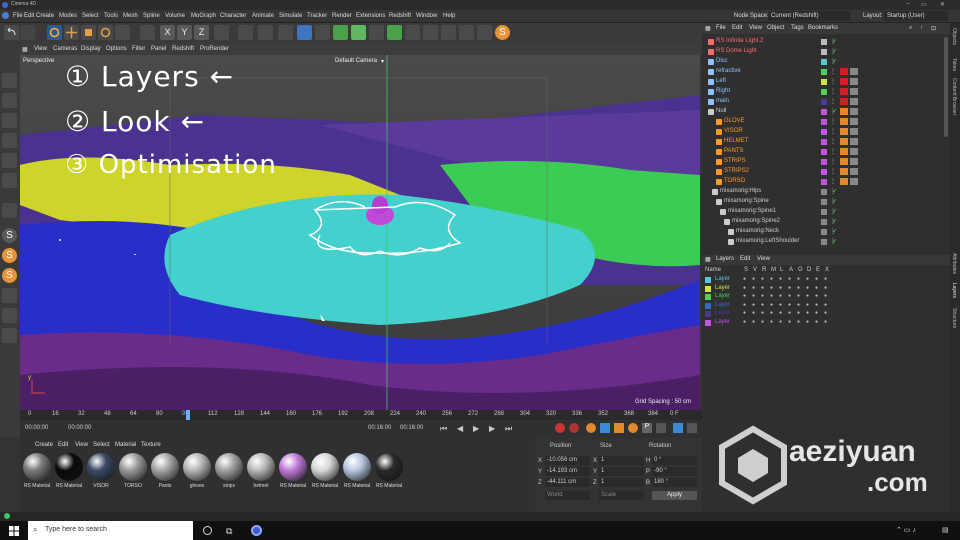 The image size is (960, 540). I want to click on material-item: strips, so click(229, 476).